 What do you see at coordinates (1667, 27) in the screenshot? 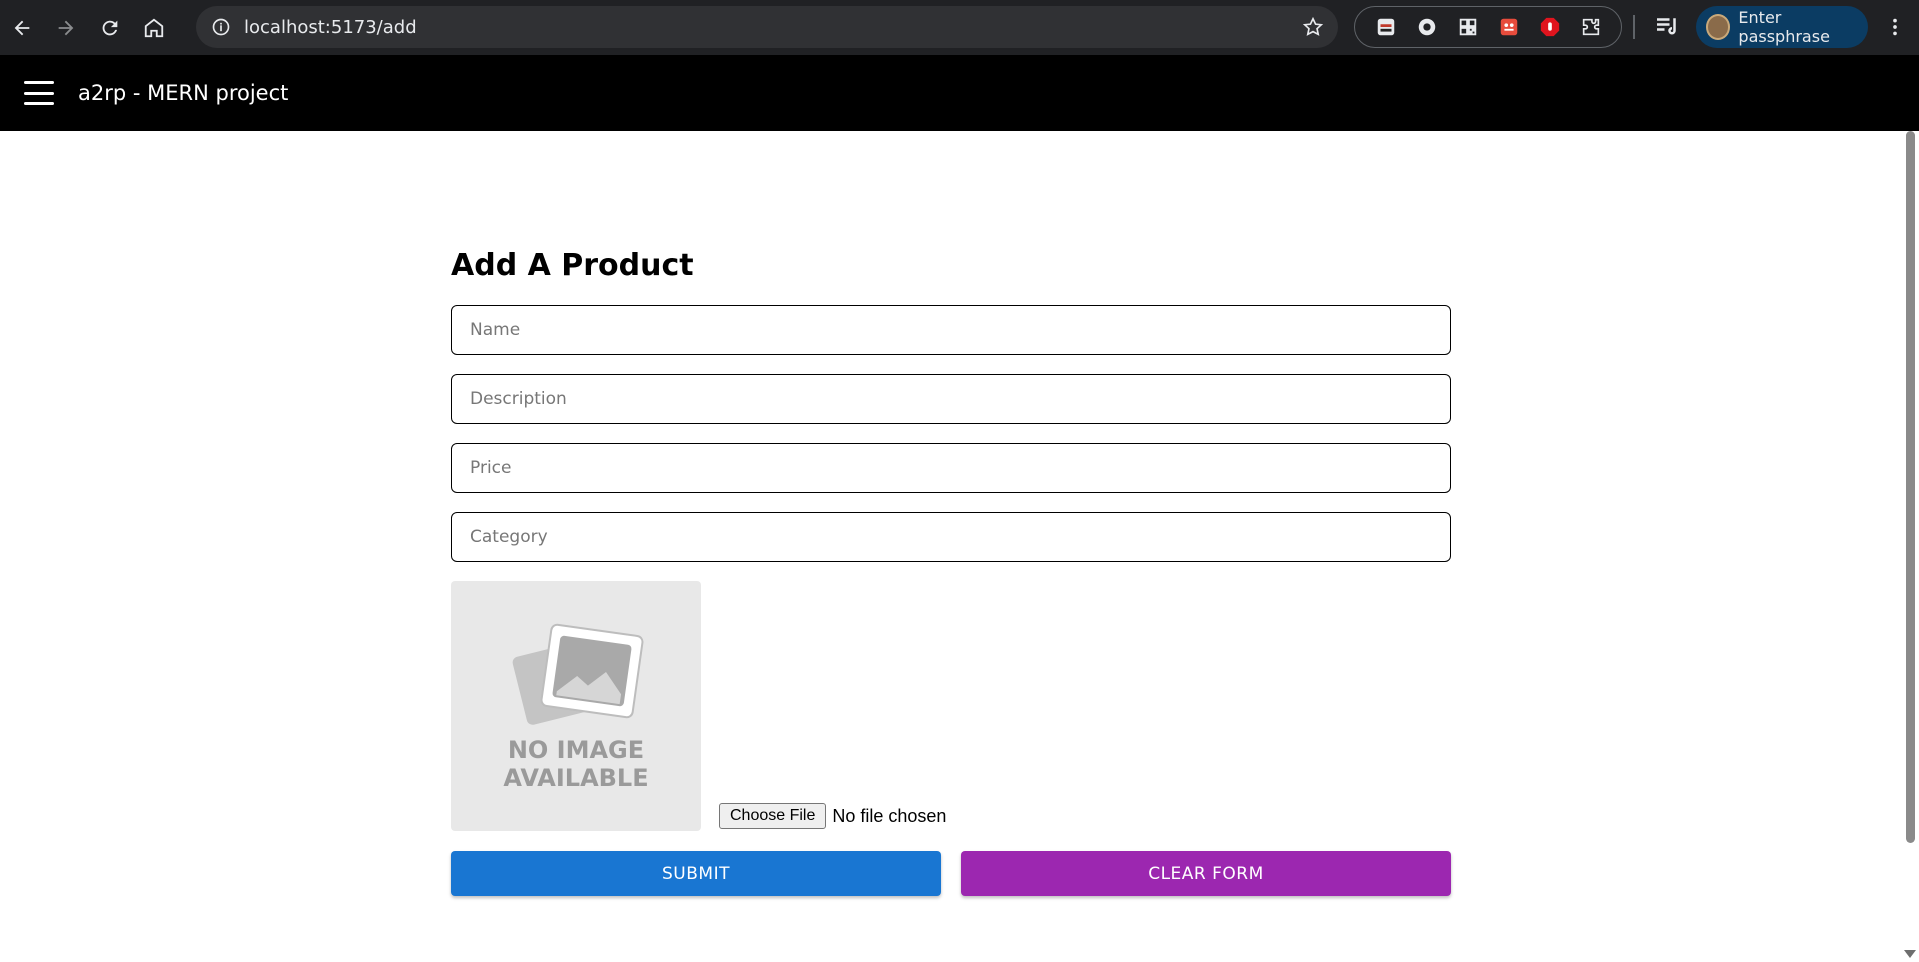
I see `media-controls-icon` at bounding box center [1667, 27].